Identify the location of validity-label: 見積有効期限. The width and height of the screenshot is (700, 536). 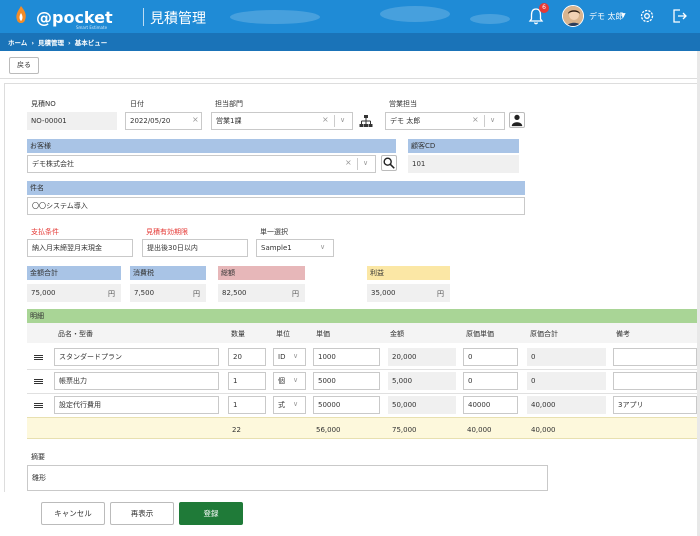
(167, 232).